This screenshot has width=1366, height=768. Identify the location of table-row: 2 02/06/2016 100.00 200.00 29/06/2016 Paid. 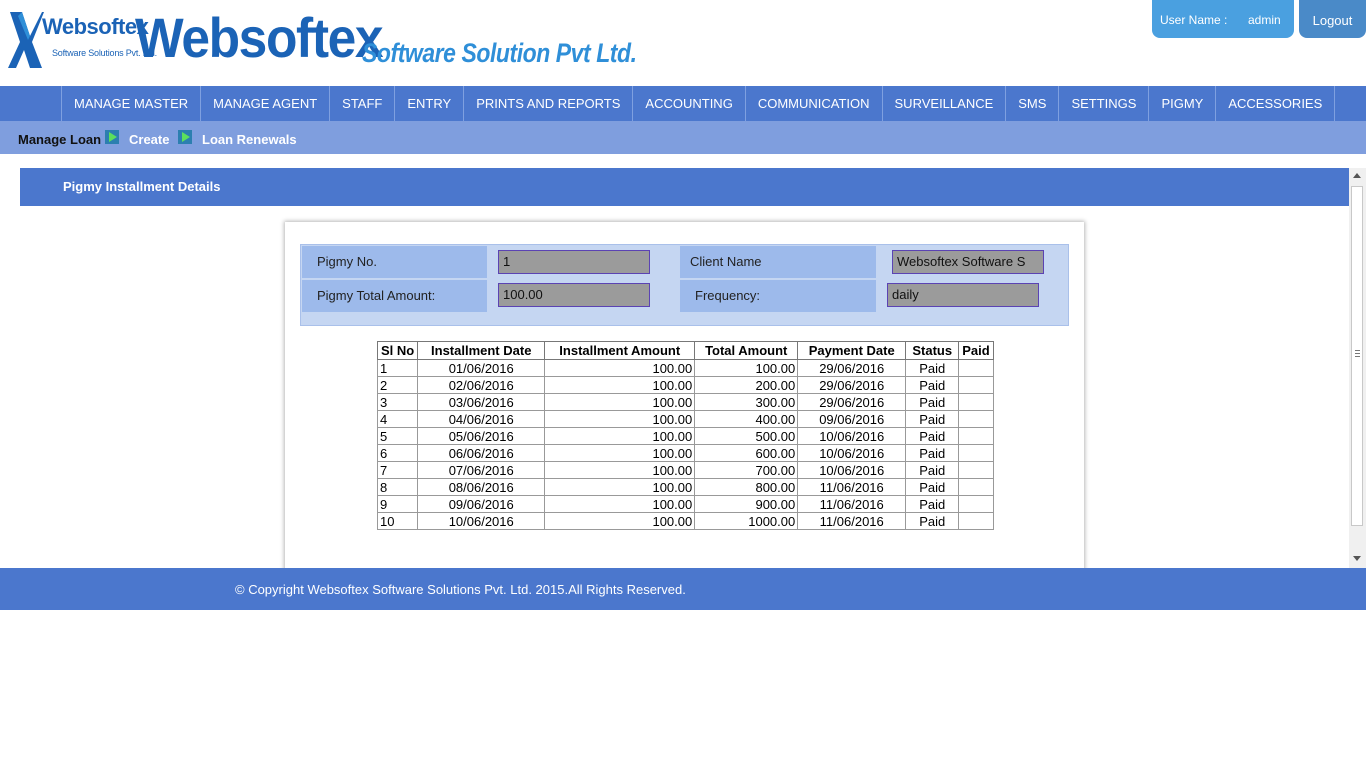
(685, 385).